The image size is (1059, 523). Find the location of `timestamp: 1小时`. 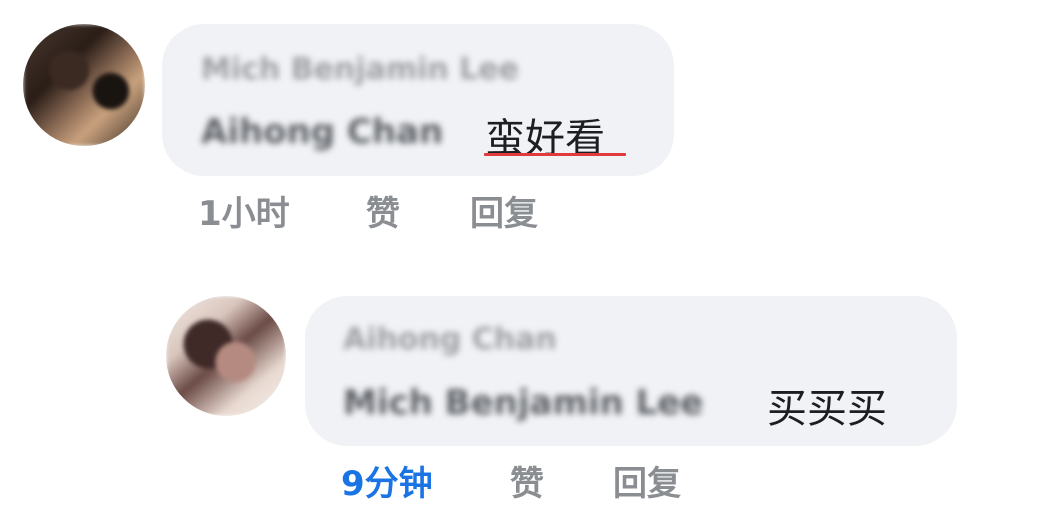

timestamp: 1小时 is located at coordinates (244, 210).